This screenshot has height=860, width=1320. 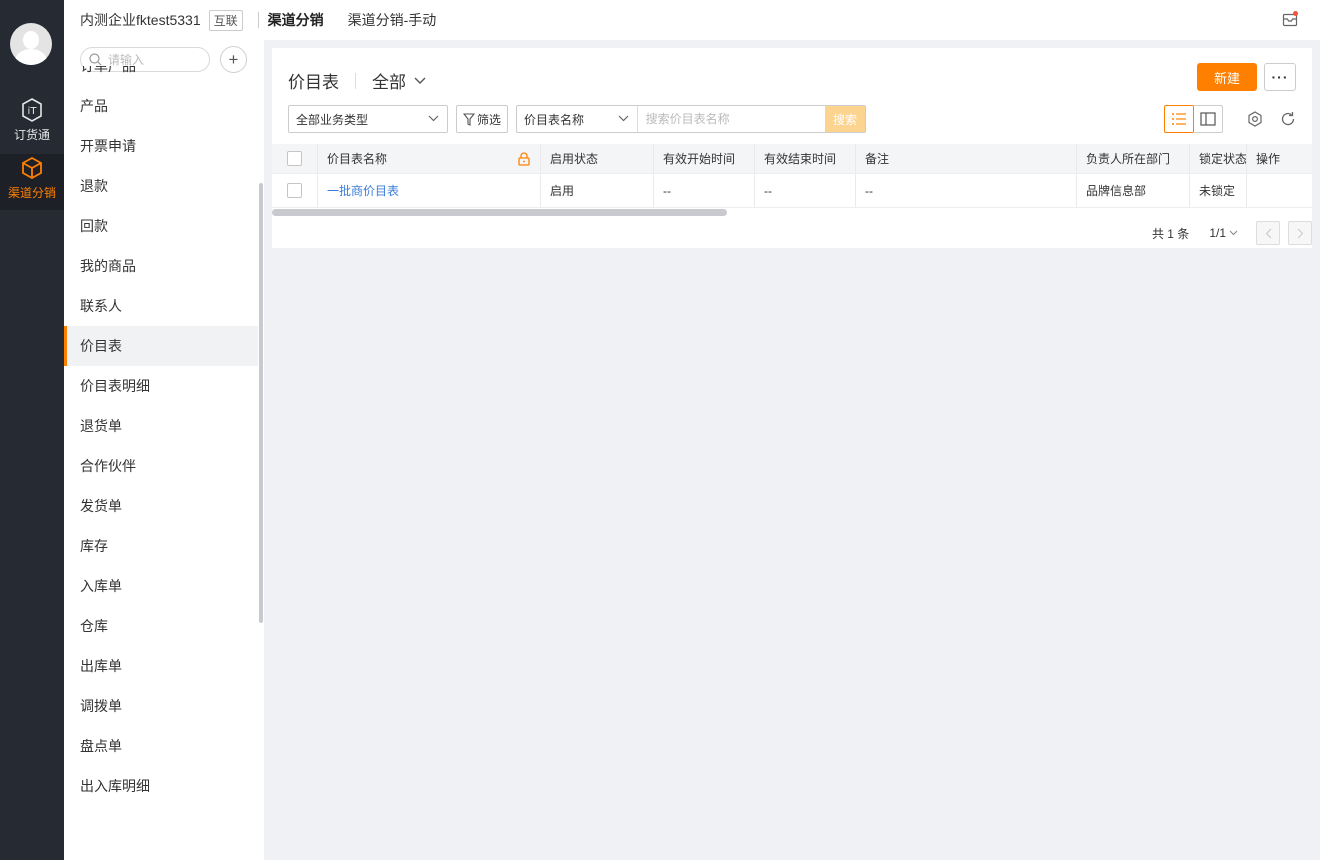 I want to click on shield-it-icon: iT, so click(x=32, y=110).